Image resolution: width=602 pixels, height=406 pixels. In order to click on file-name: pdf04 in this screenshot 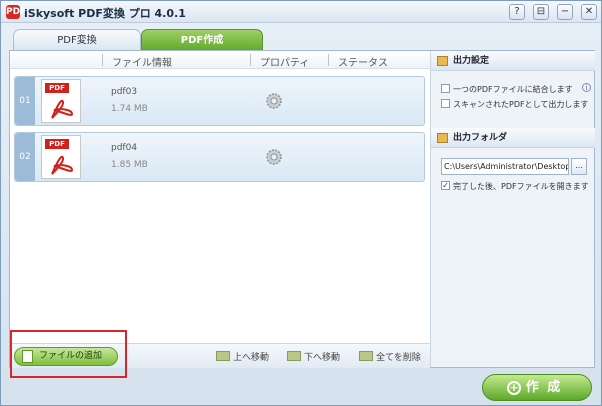, I will do `click(124, 148)`.